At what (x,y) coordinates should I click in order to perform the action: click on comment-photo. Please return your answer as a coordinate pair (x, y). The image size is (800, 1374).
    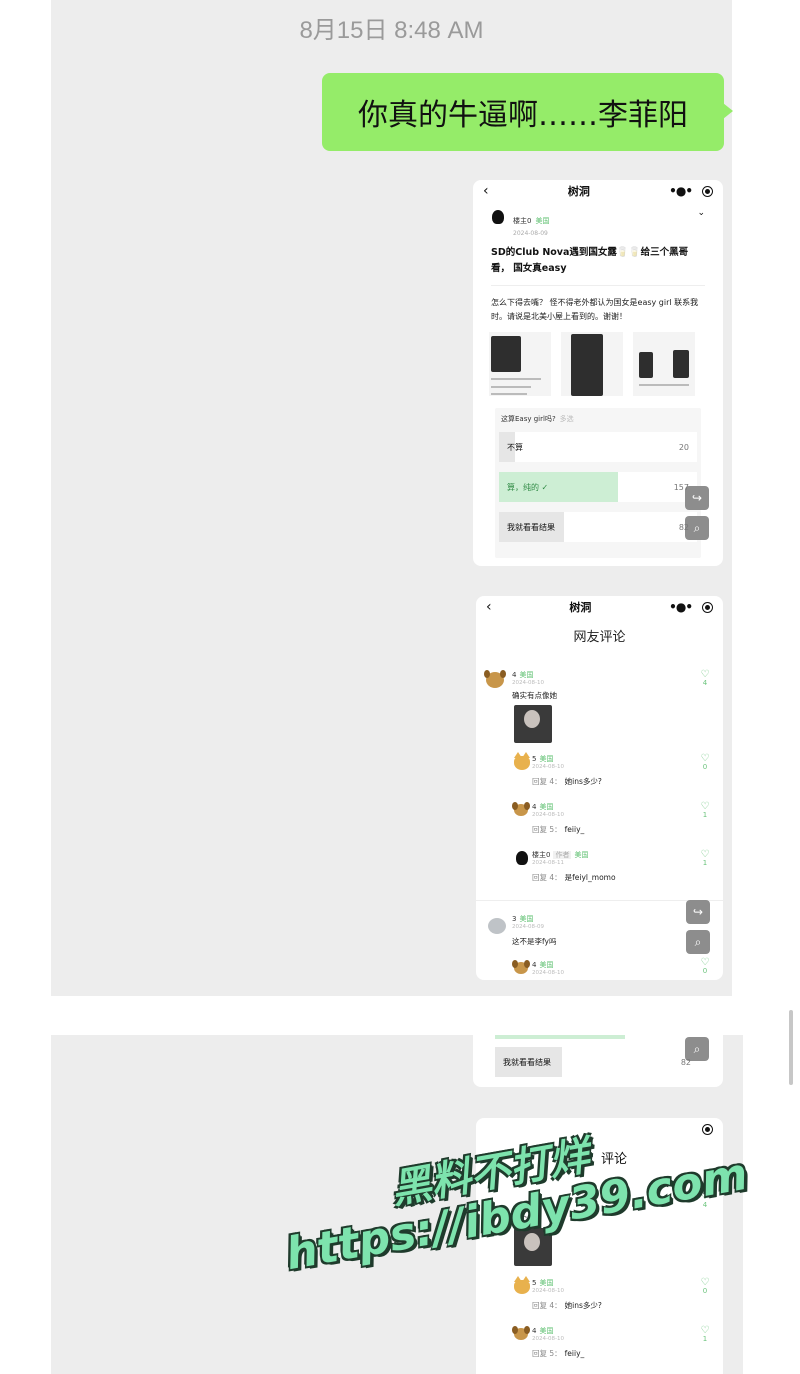
    Looking at the image, I should click on (533, 724).